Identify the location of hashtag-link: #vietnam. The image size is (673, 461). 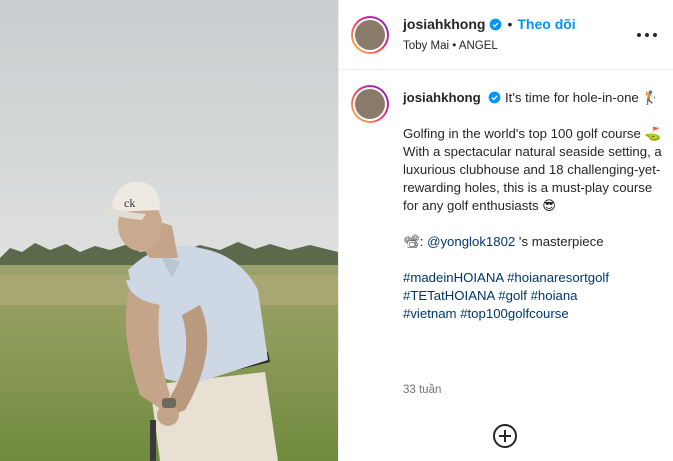
(430, 313).